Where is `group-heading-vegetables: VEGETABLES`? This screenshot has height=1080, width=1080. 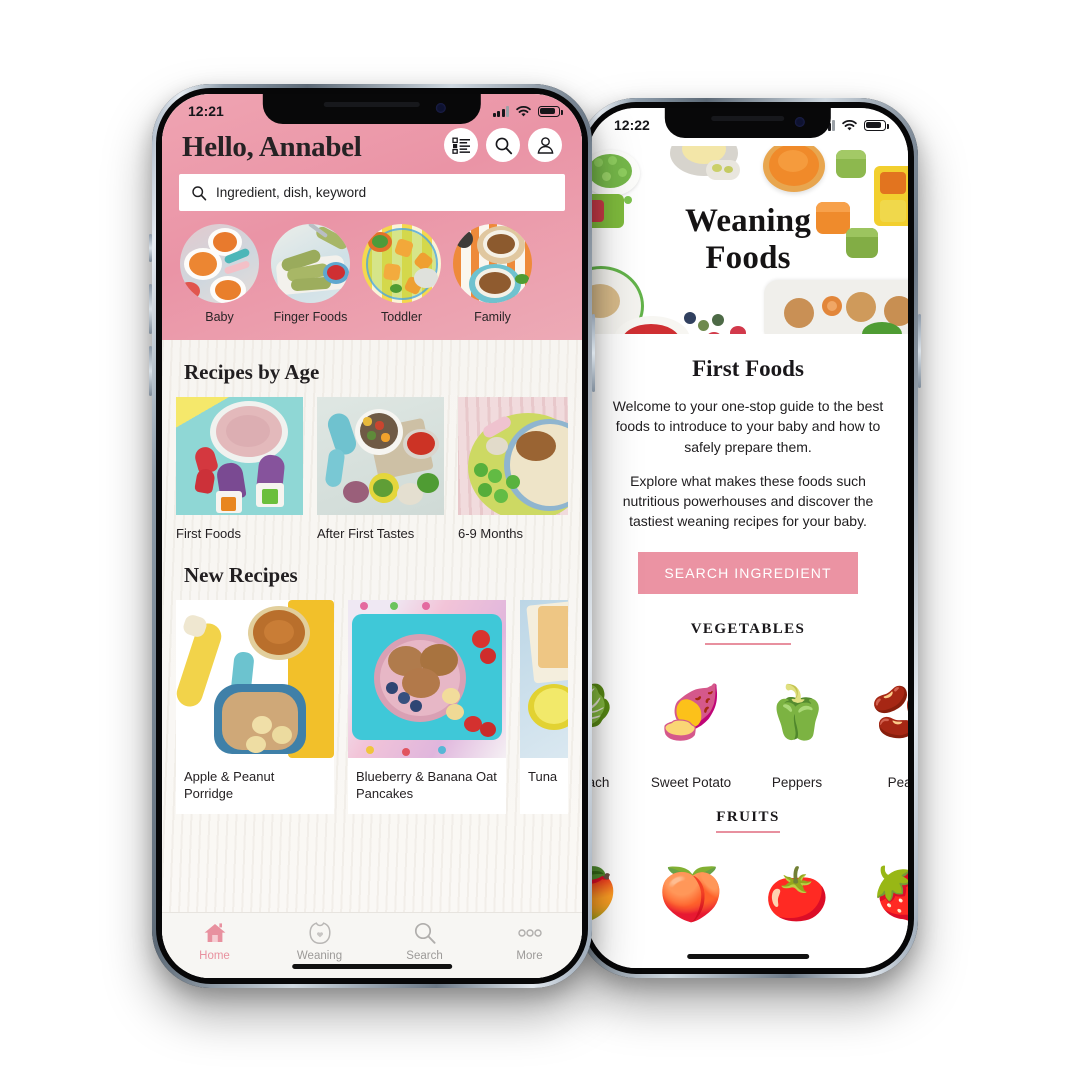
group-heading-vegetables: VEGETABLES is located at coordinates (748, 632).